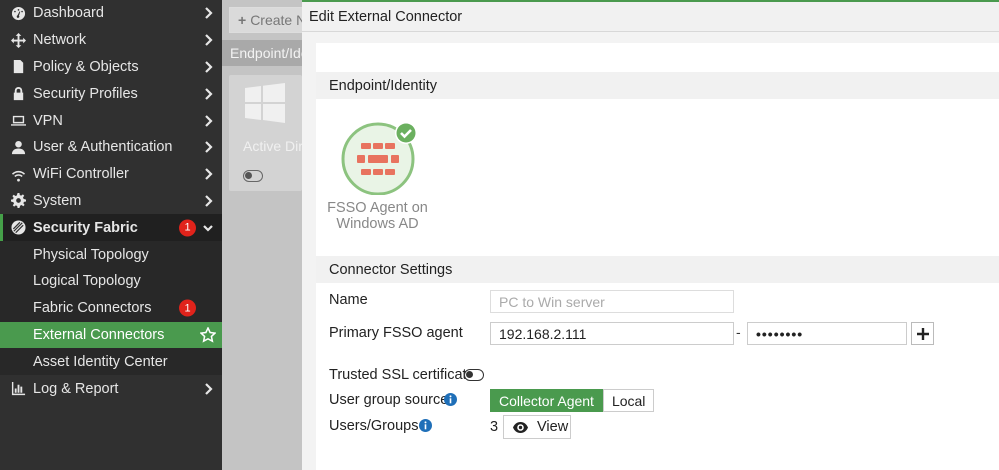  Describe the element at coordinates (657, 269) in the screenshot. I see `connector-settings-header: Connector Settings` at that location.